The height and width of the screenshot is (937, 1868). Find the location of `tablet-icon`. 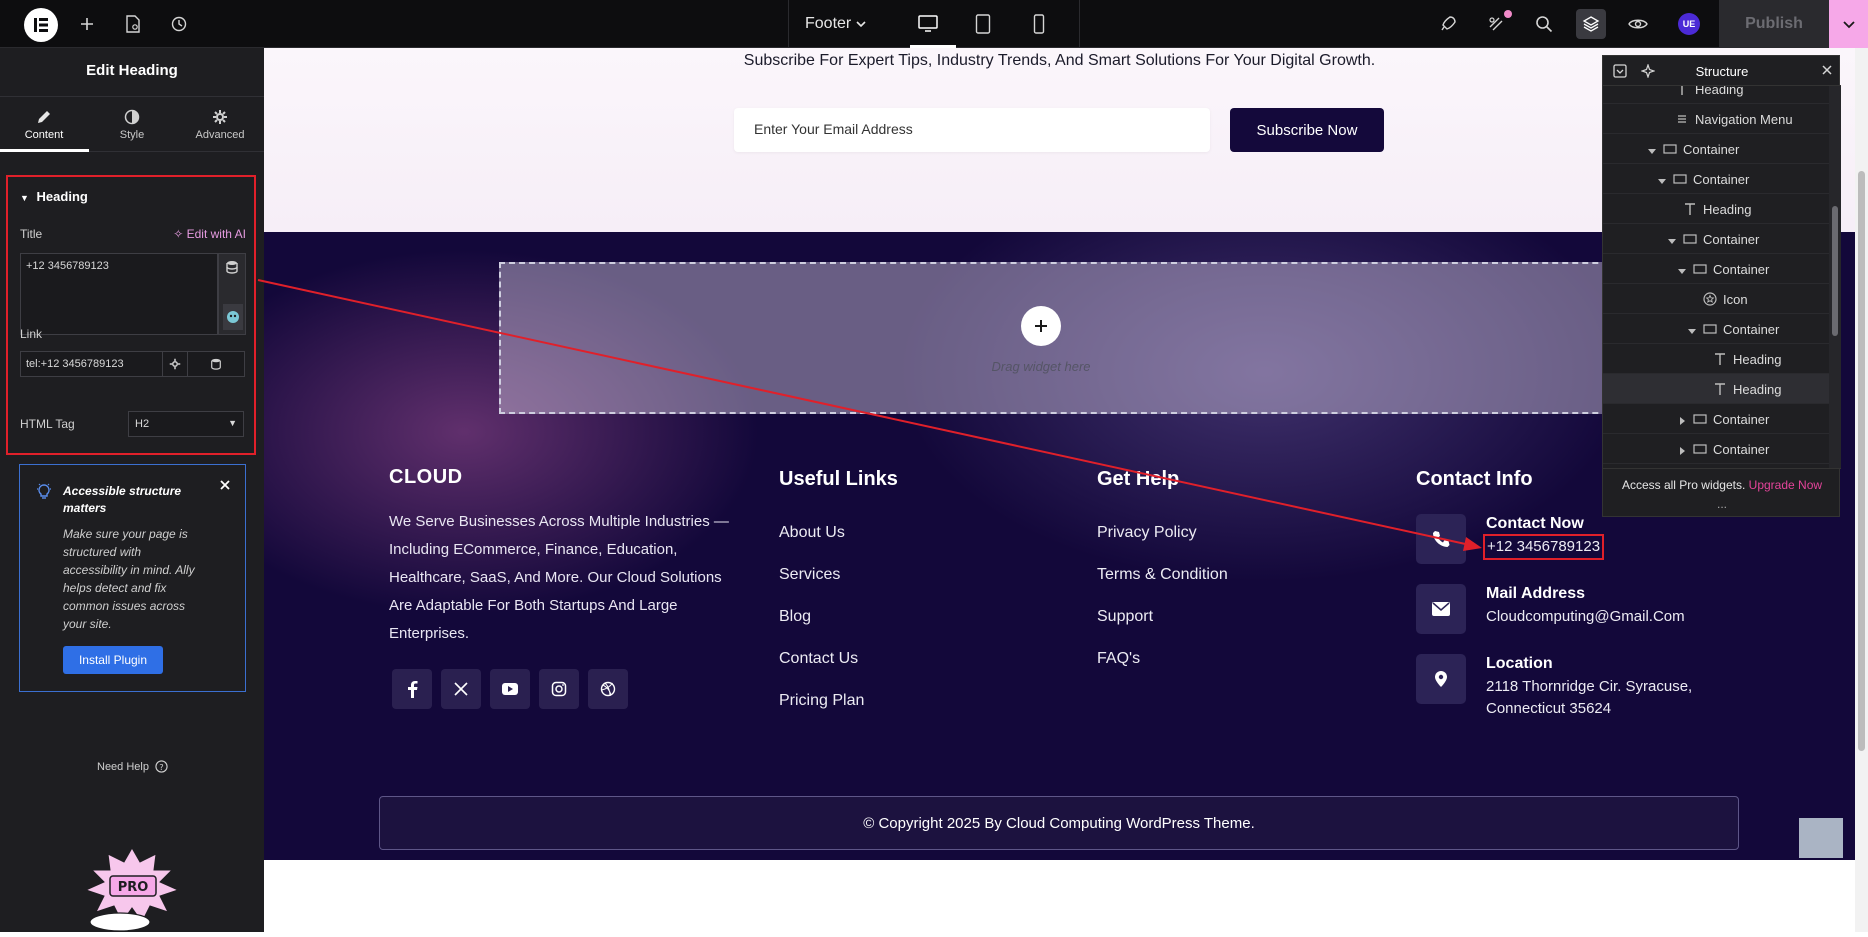

tablet-icon is located at coordinates (983, 24).